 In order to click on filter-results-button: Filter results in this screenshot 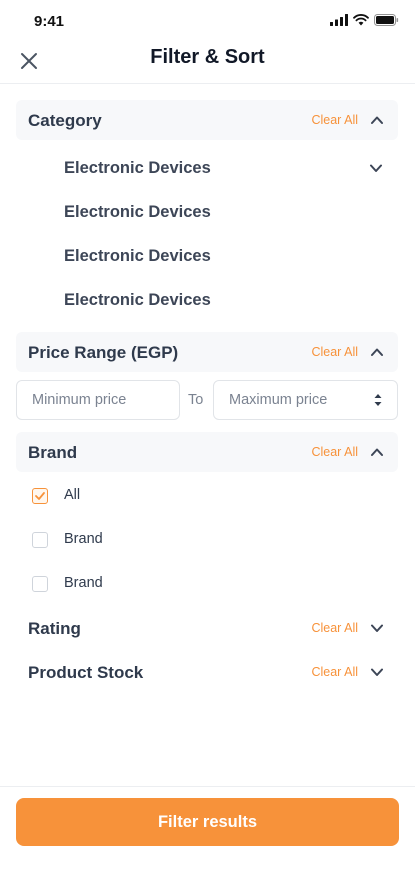, I will do `click(207, 822)`.